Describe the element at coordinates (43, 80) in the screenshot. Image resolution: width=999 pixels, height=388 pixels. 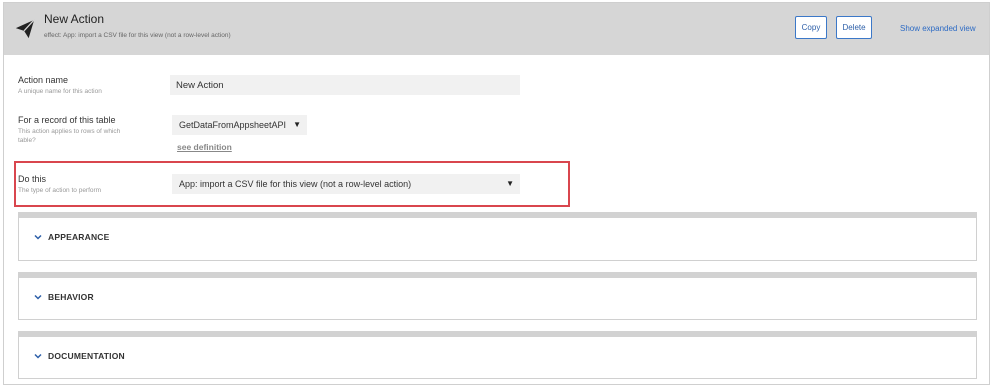
I see `action-name-label: Action name` at that location.